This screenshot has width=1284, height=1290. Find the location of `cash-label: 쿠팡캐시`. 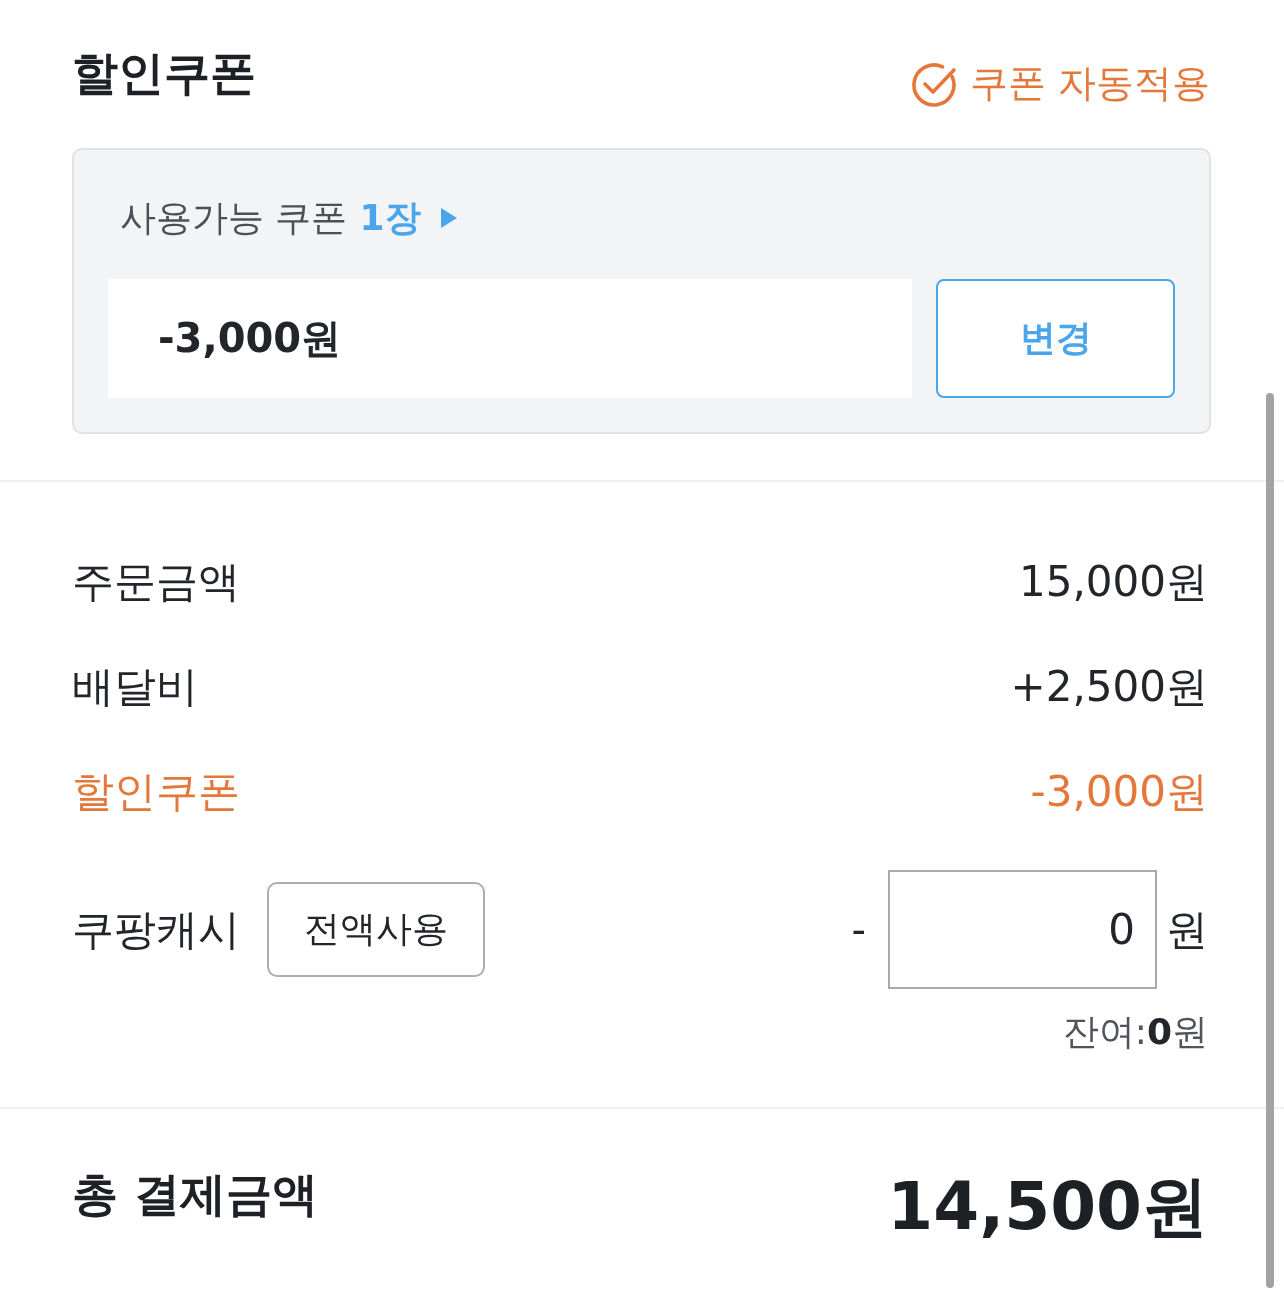

cash-label: 쿠팡캐시 is located at coordinates (156, 929).